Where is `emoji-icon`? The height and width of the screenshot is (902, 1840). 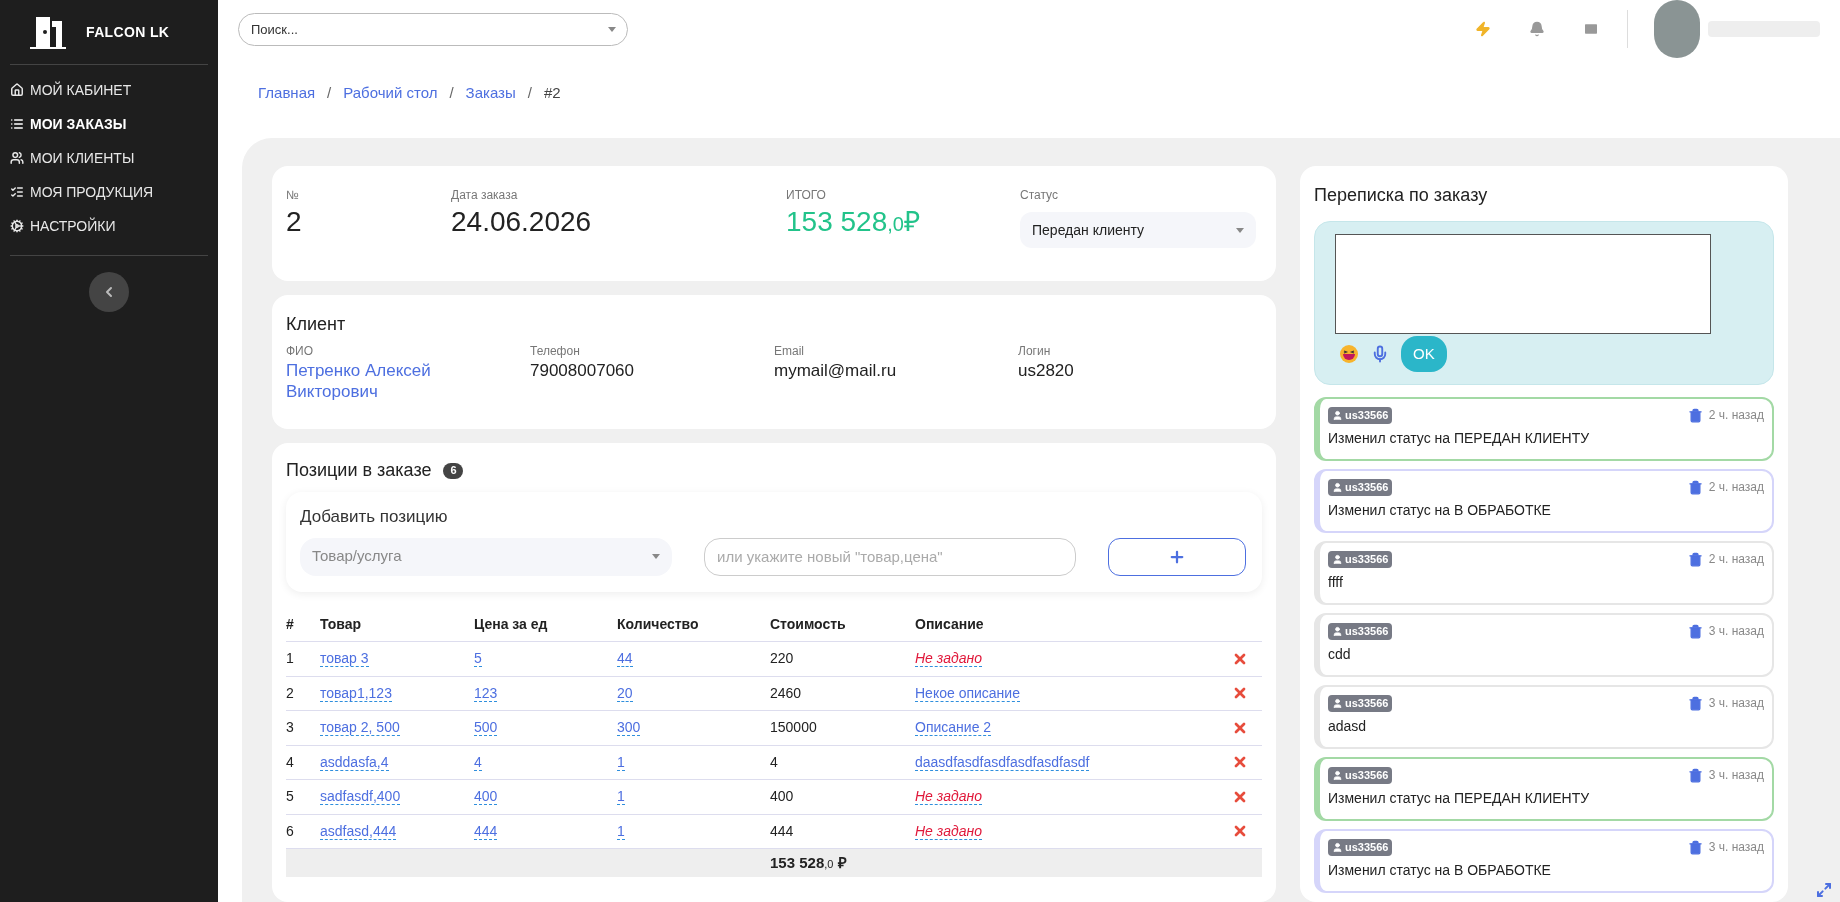 emoji-icon is located at coordinates (1349, 354).